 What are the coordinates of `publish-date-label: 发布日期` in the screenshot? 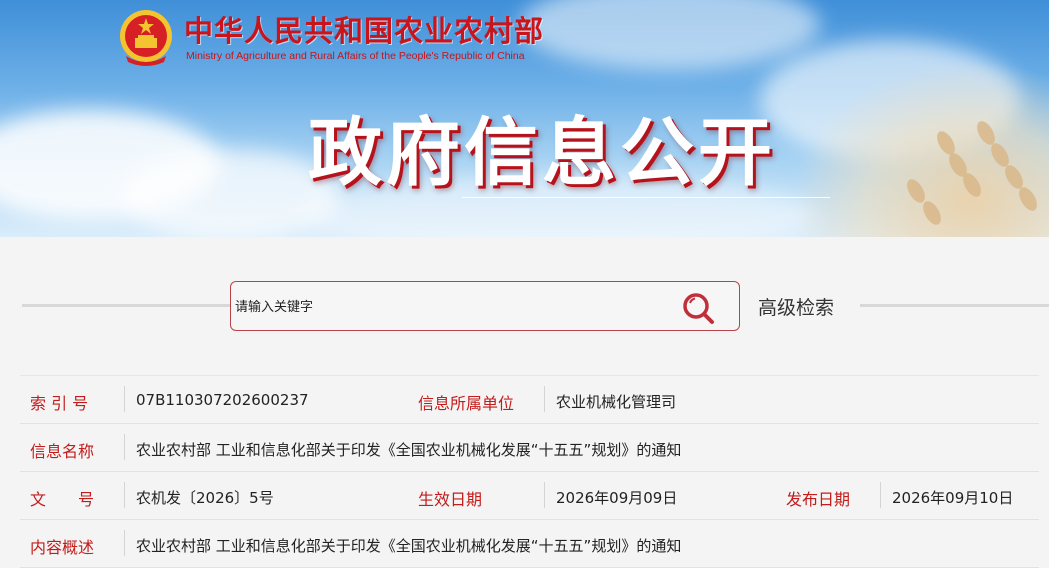 It's located at (818, 499).